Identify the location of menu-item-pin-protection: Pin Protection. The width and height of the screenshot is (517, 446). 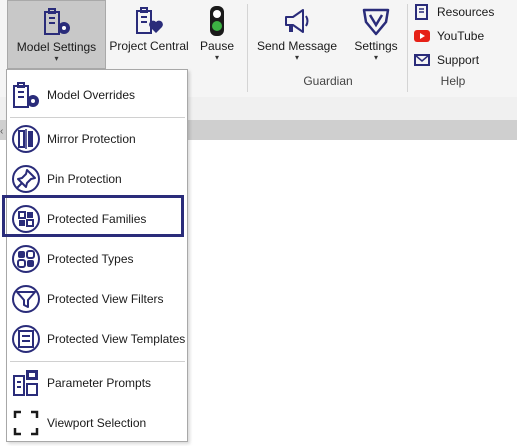
(97, 179).